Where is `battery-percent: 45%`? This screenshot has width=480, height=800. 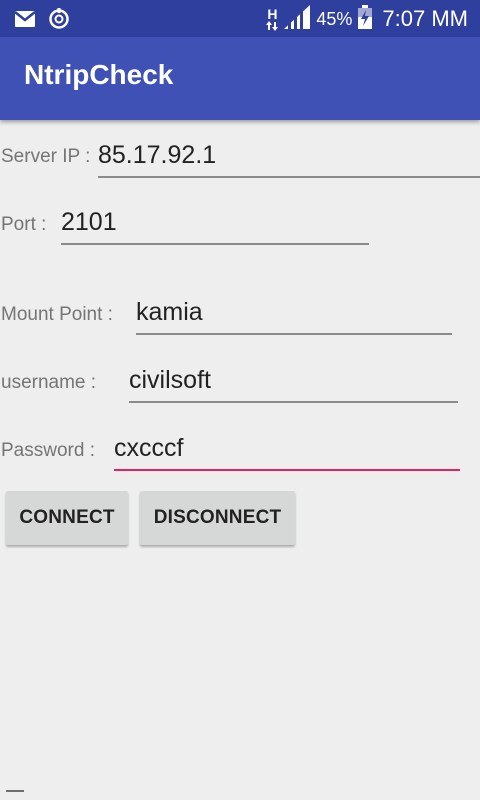 battery-percent: 45% is located at coordinates (334, 18).